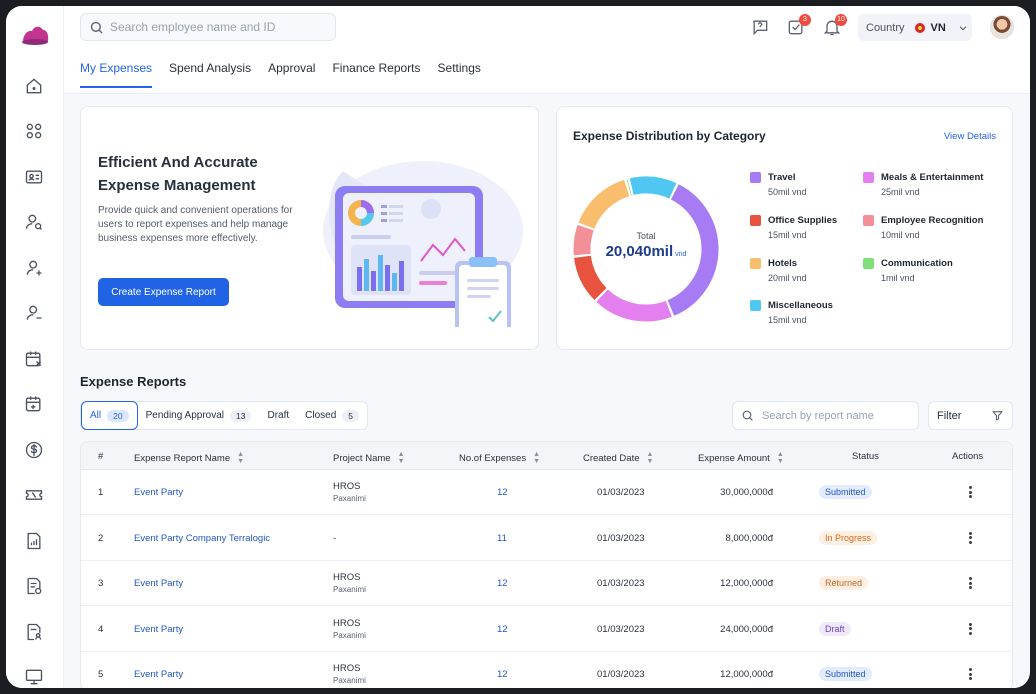 This screenshot has height=694, width=1036. What do you see at coordinates (502, 538) in the screenshot?
I see `expenses-count-link: 11` at bounding box center [502, 538].